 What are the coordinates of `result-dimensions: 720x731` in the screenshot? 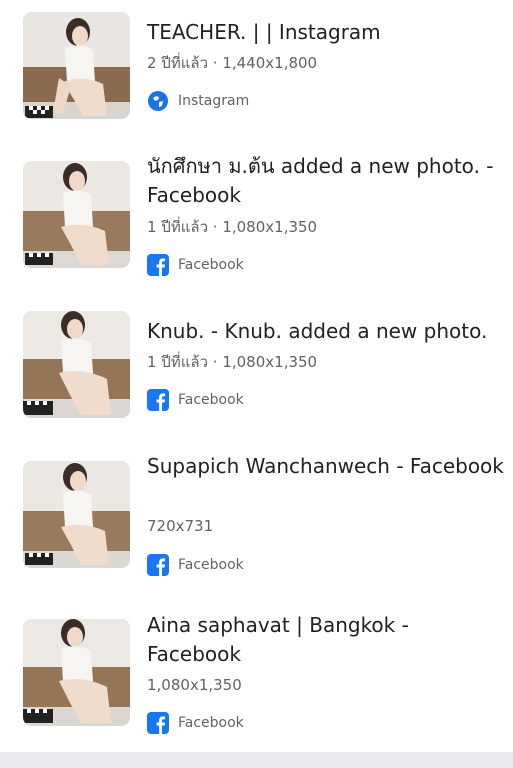 It's located at (180, 526).